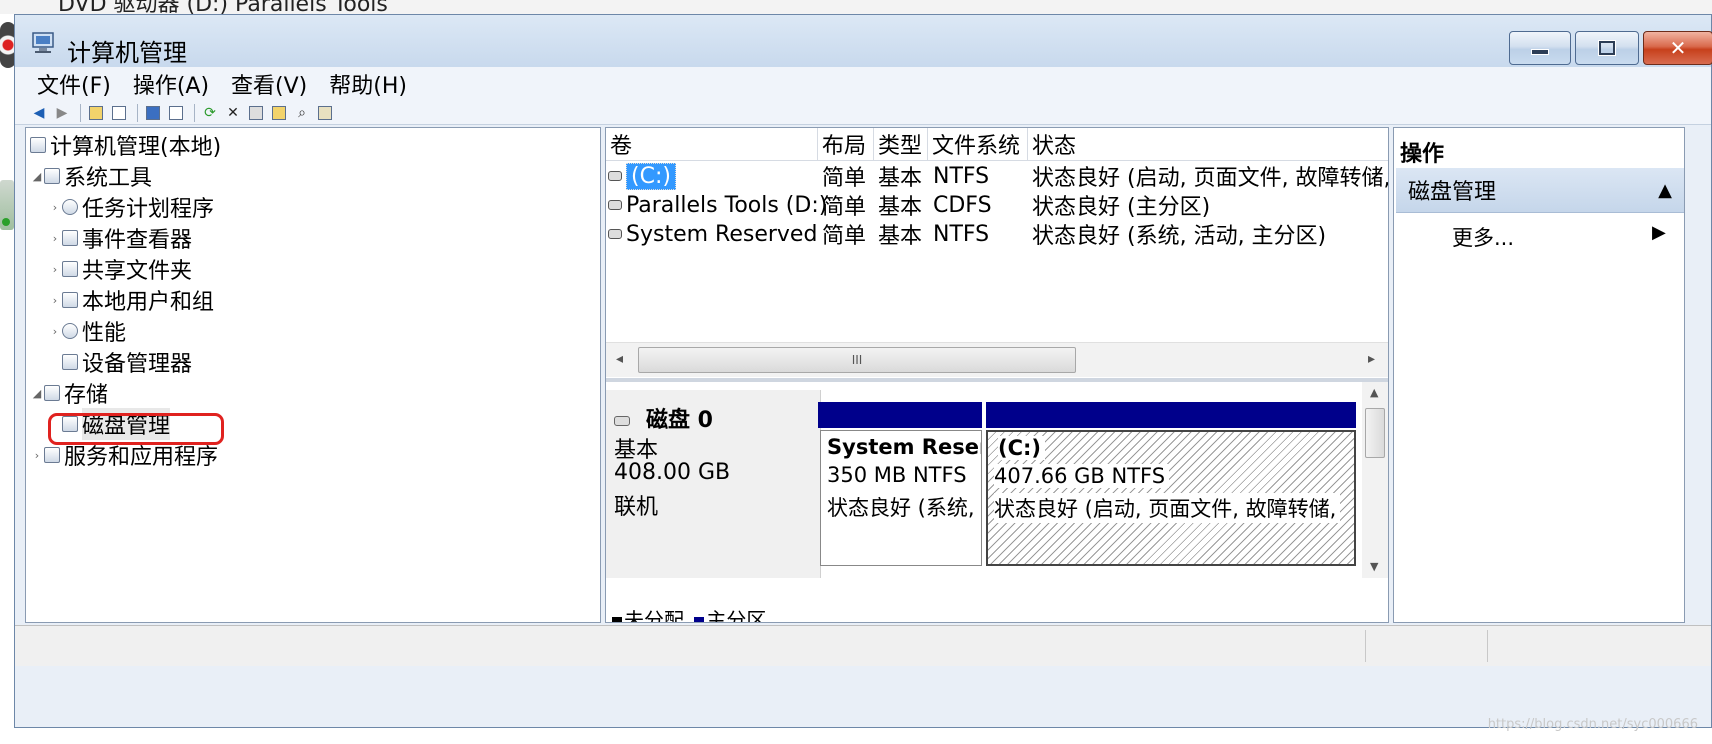 The image size is (1712, 744). I want to click on computer-icon, so click(38, 145).